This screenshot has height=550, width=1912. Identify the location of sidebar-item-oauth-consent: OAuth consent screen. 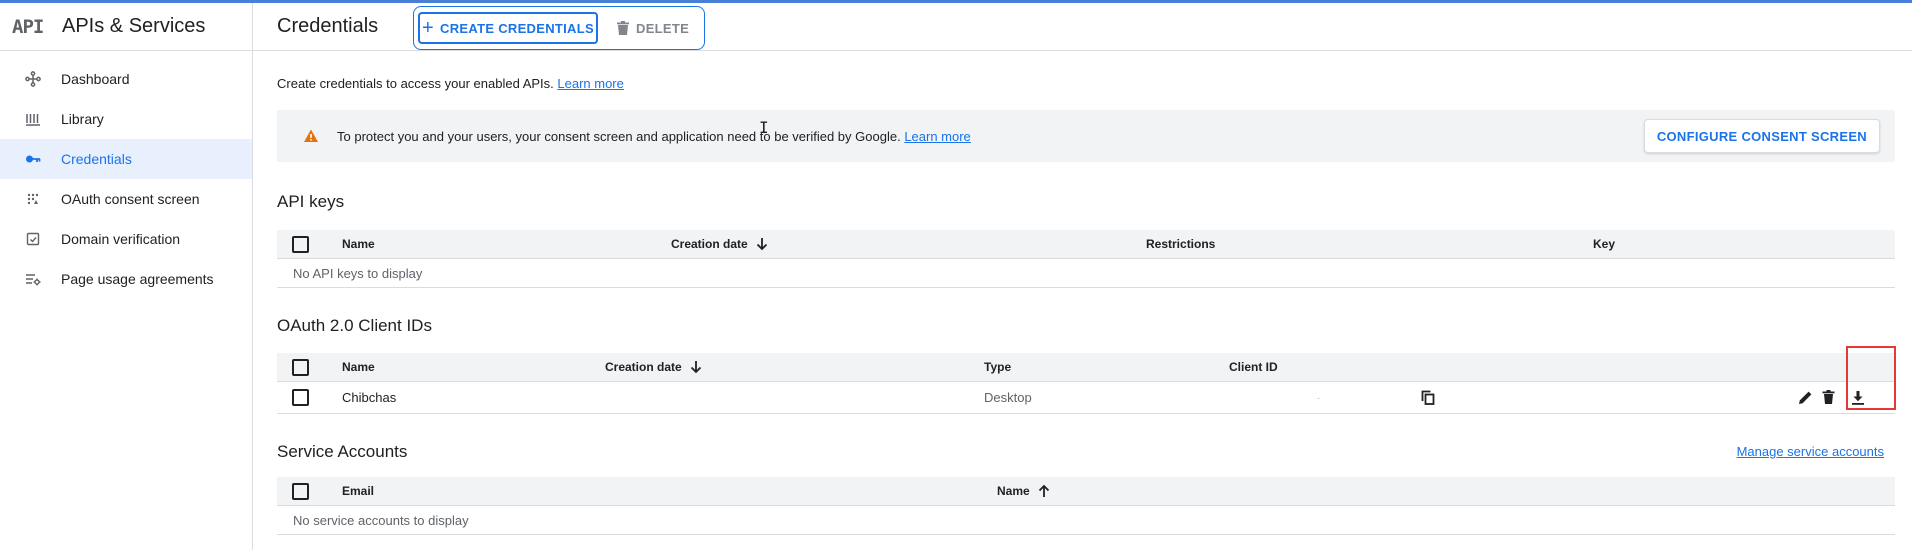
(126, 199).